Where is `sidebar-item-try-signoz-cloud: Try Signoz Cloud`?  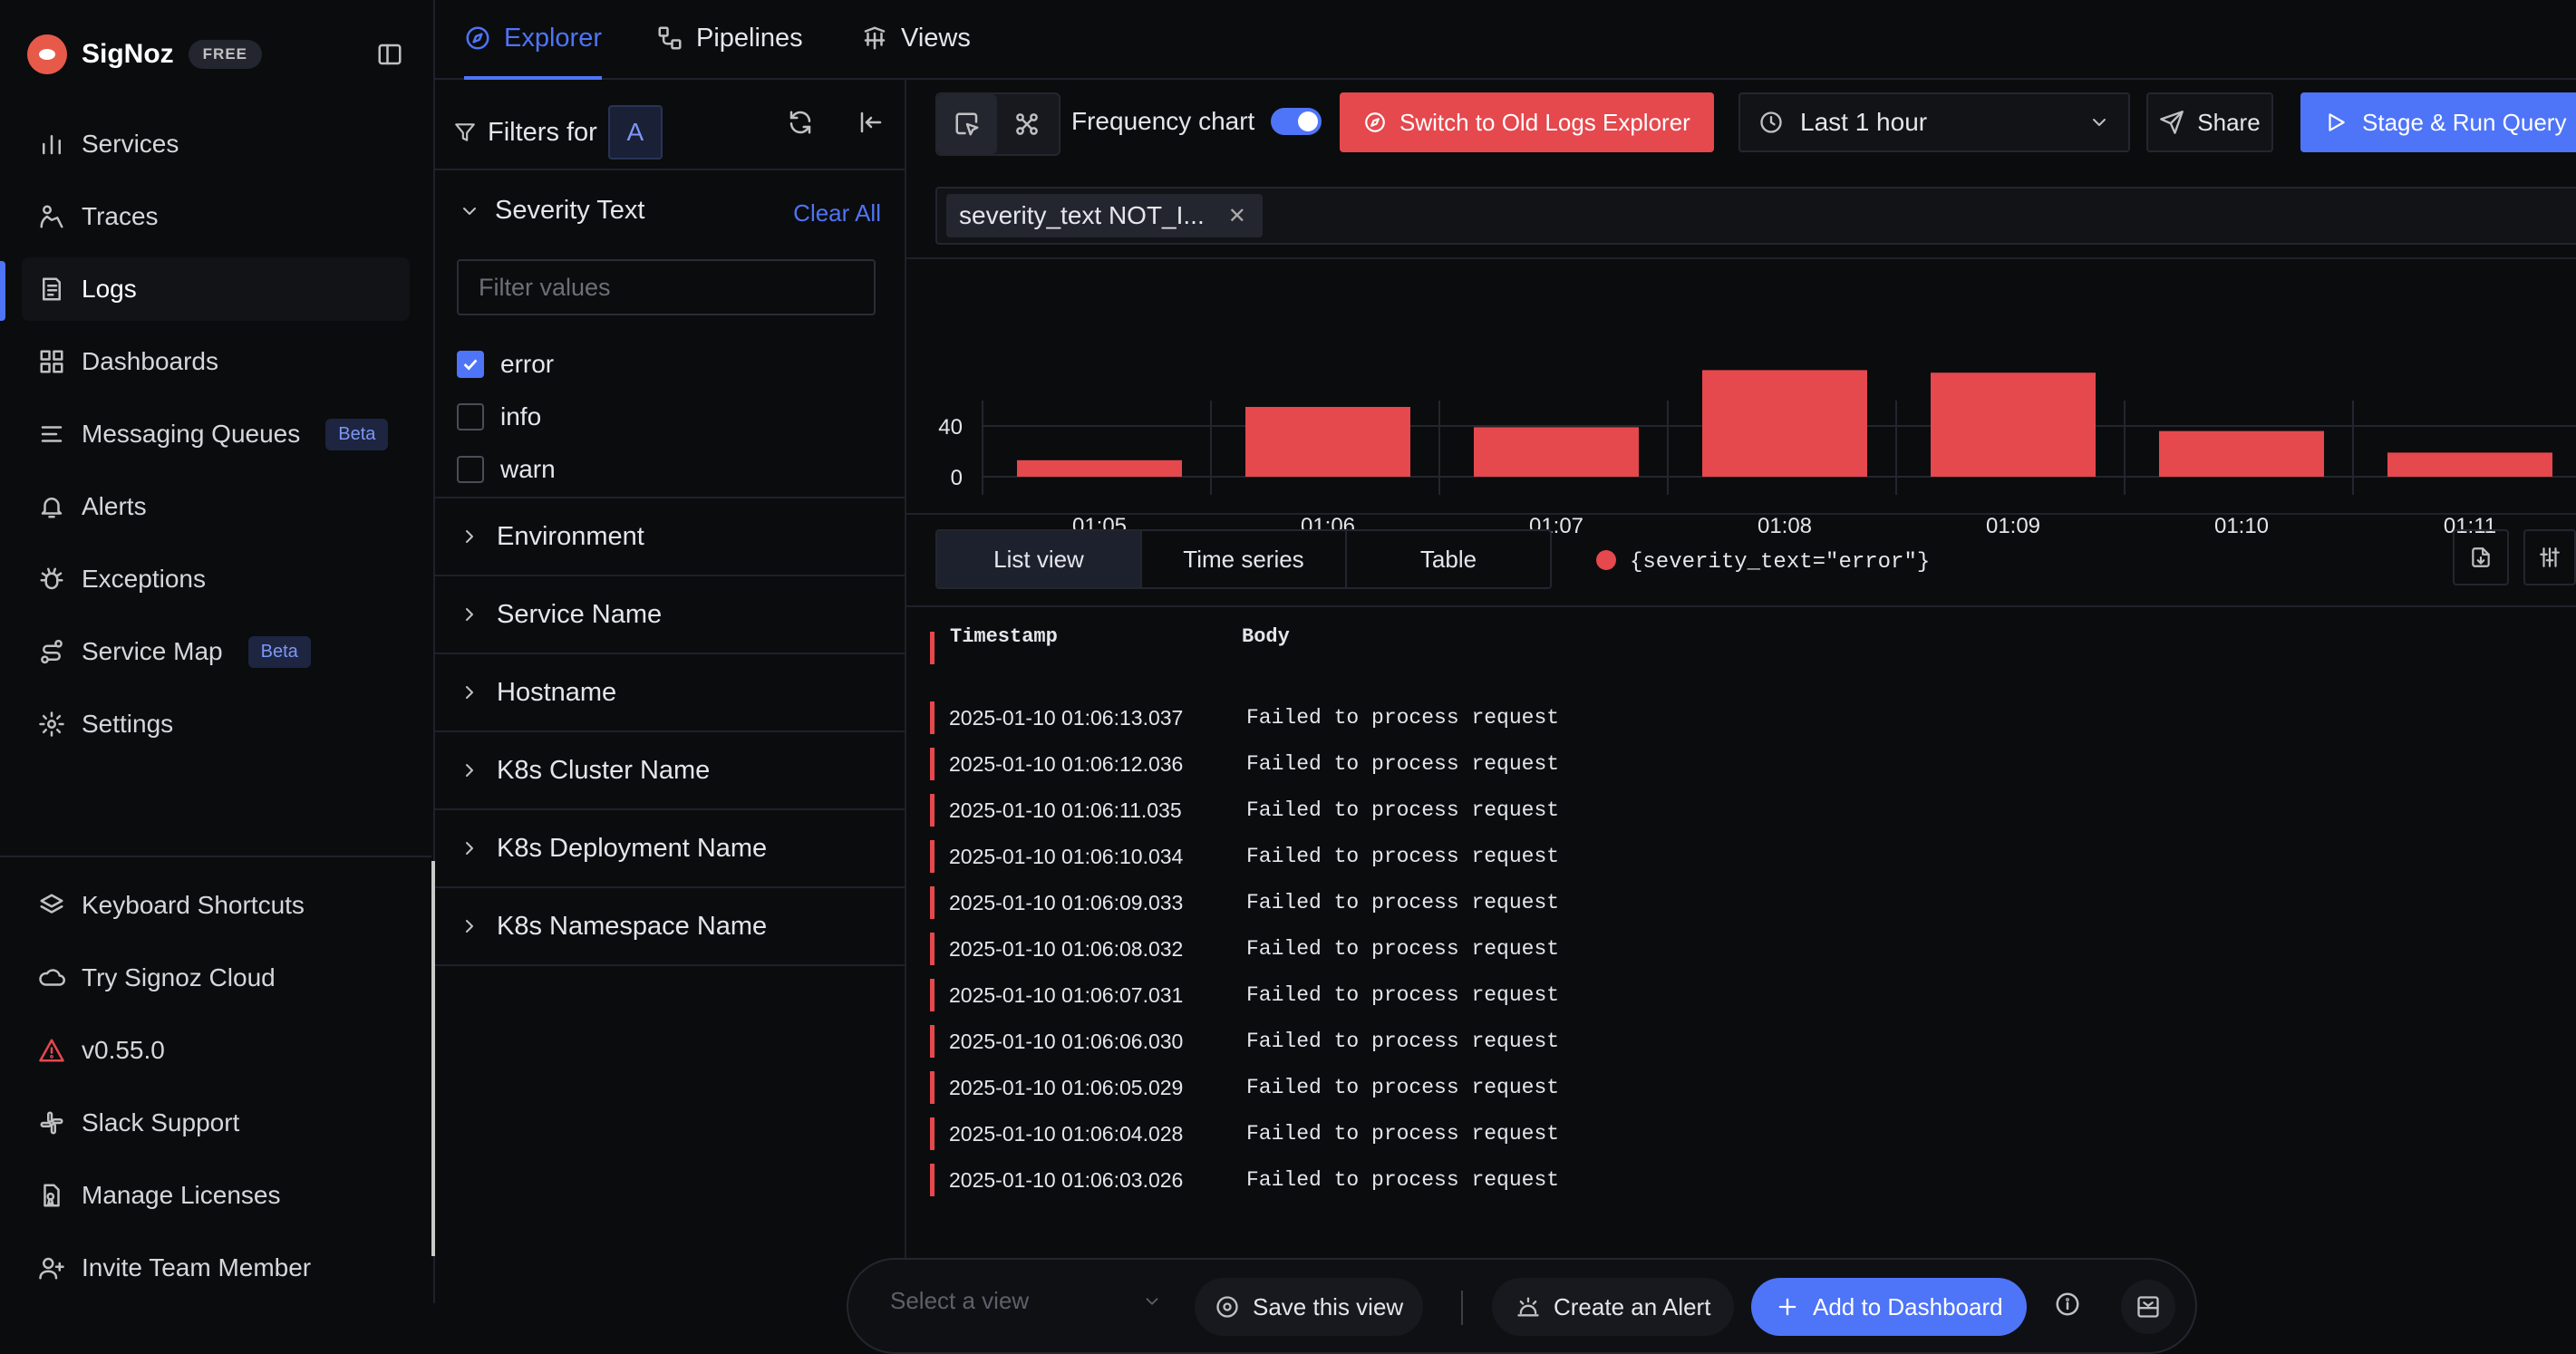
sidebar-item-try-signoz-cloud: Try Signoz Cloud is located at coordinates (216, 978).